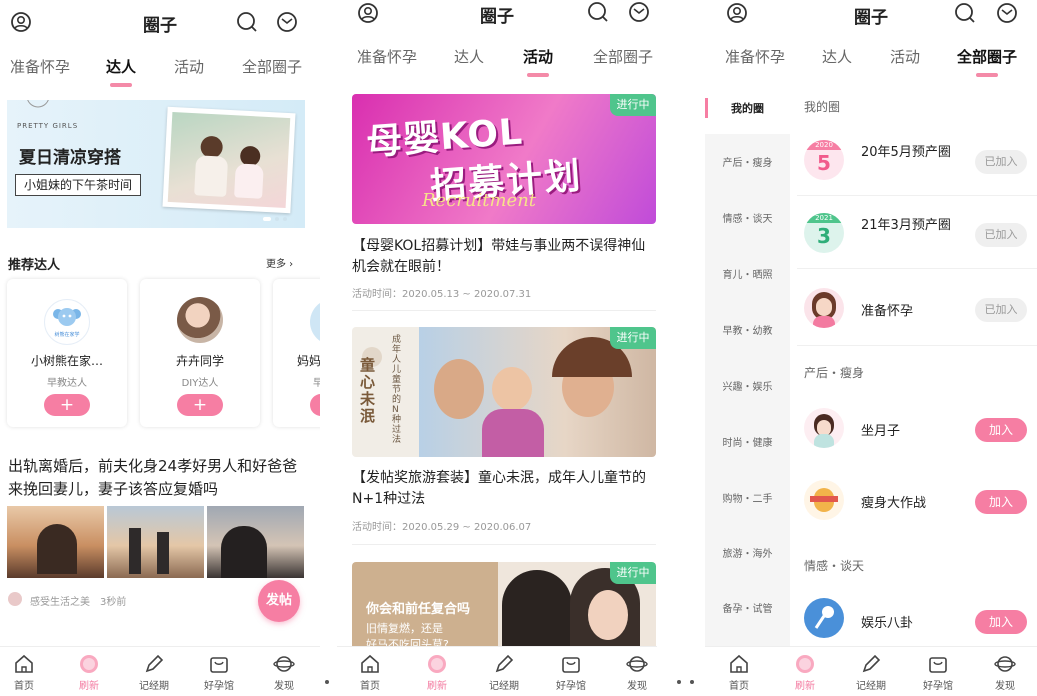 The image size is (1037, 696). I want to click on expert-name: 妈妈, so click(308, 361).